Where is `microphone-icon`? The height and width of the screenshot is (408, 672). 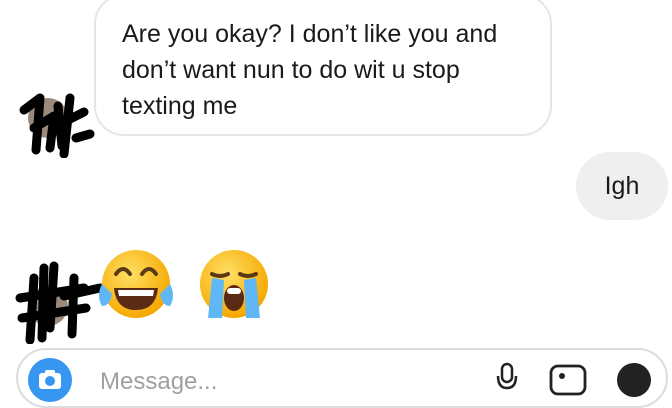 microphone-icon is located at coordinates (507, 379).